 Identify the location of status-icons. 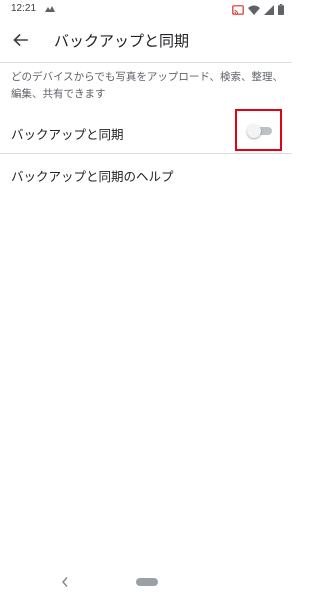
(258, 9).